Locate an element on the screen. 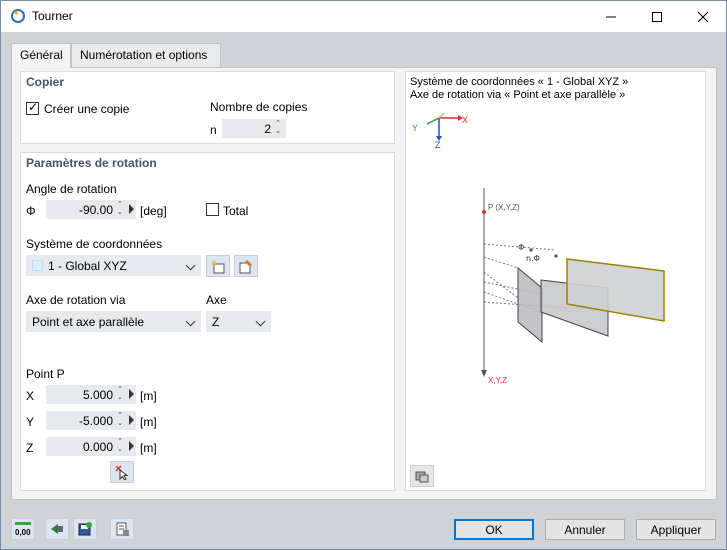 The width and height of the screenshot is (727, 550). axis-label: Axe is located at coordinates (216, 300).